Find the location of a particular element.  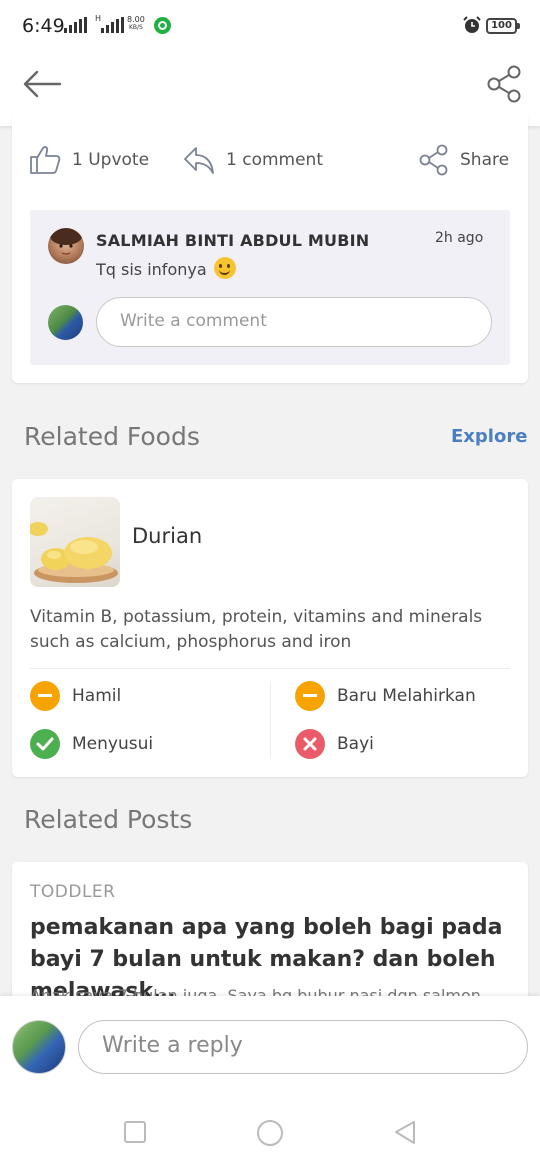

reply-bar: Write a reply is located at coordinates (270, 1047).